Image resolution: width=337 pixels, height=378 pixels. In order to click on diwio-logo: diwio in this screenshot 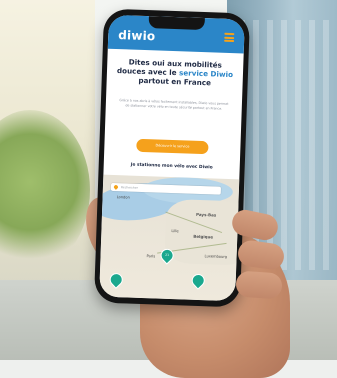, I will do `click(137, 35)`.